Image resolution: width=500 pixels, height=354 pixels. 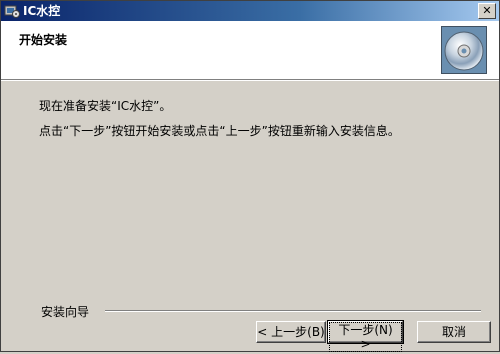 What do you see at coordinates (293, 311) in the screenshot?
I see `footer-separator` at bounding box center [293, 311].